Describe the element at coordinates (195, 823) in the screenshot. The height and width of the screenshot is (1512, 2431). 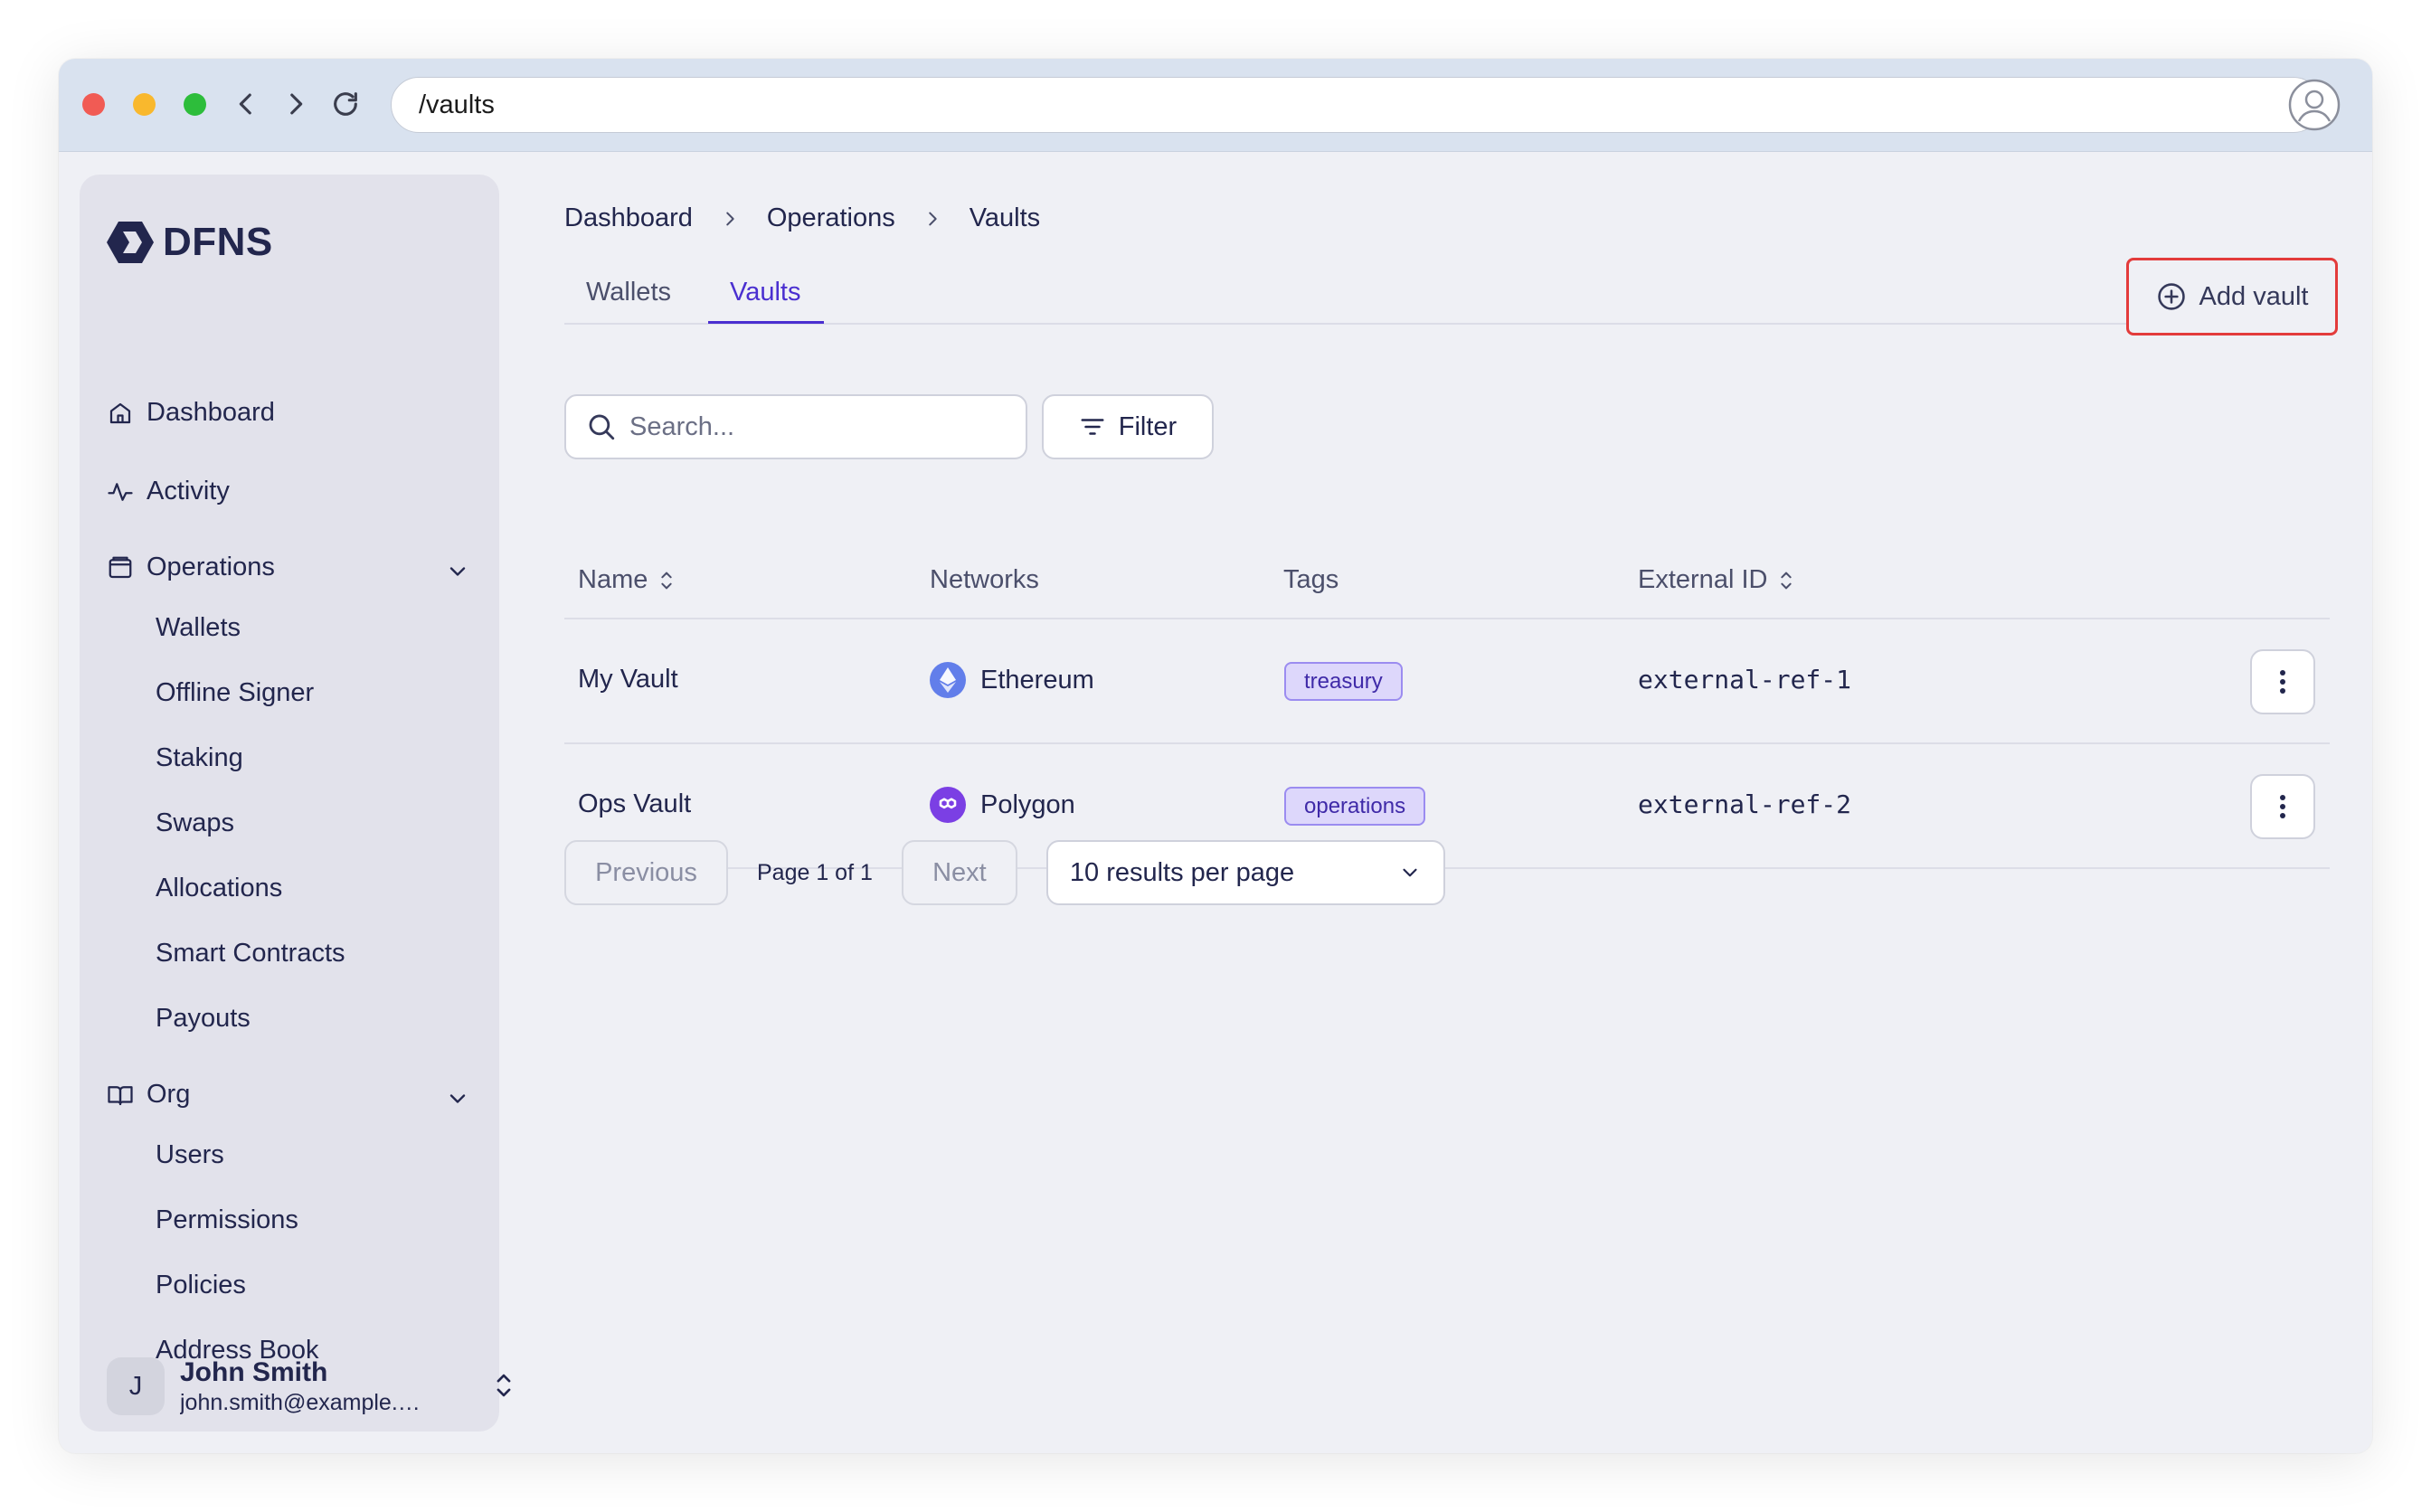
I see `sidebar-item-swaps: Swaps` at that location.